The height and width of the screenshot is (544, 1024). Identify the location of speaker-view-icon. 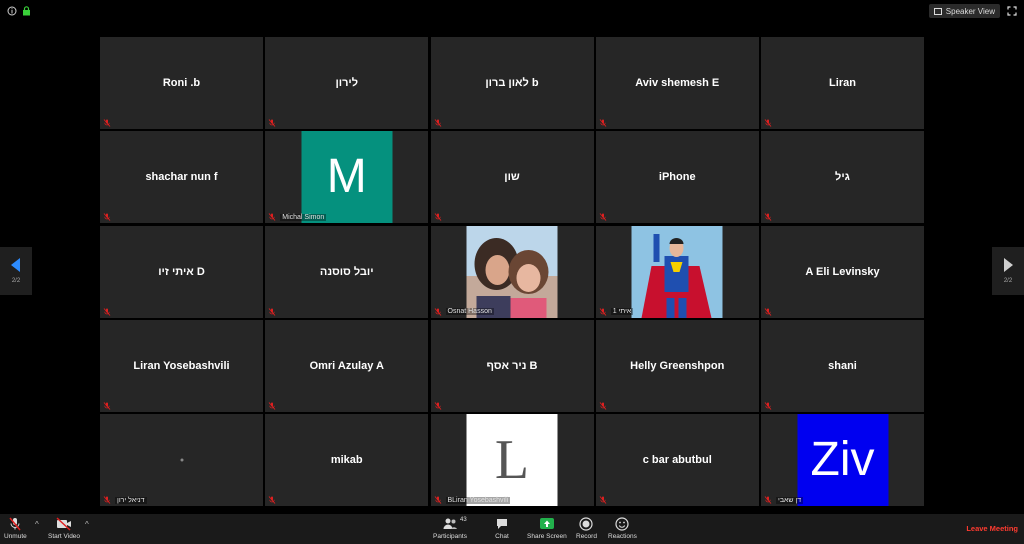
(937, 11).